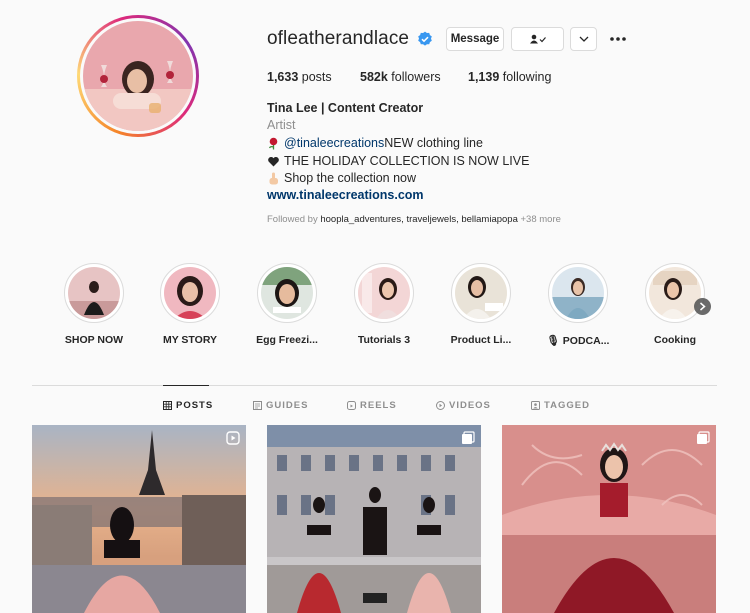  Describe the element at coordinates (374, 385) in the screenshot. I see `tabs-divider` at that location.